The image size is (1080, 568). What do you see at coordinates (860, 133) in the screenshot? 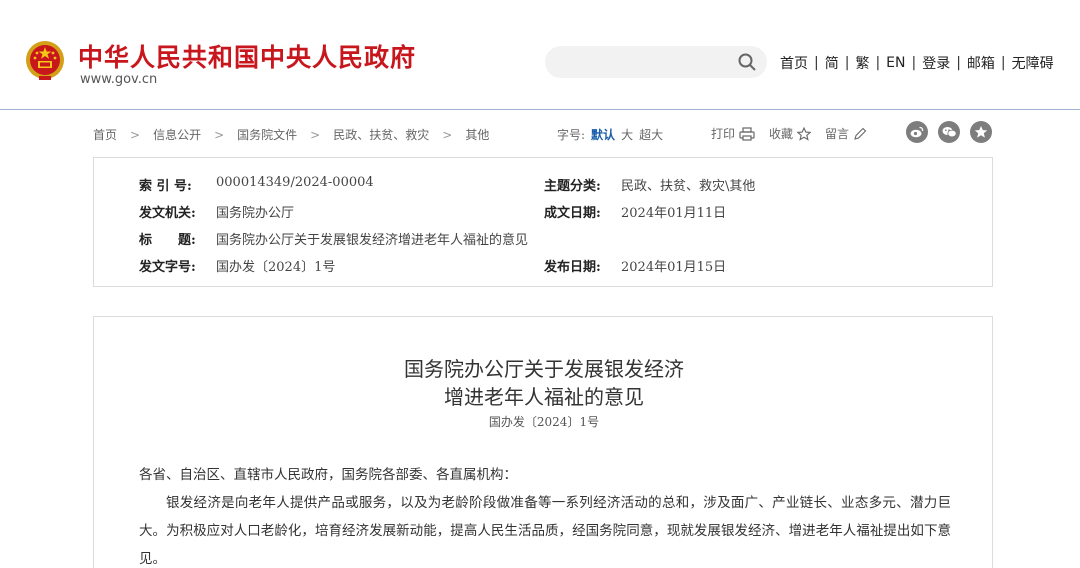
I see `pencil-icon` at bounding box center [860, 133].